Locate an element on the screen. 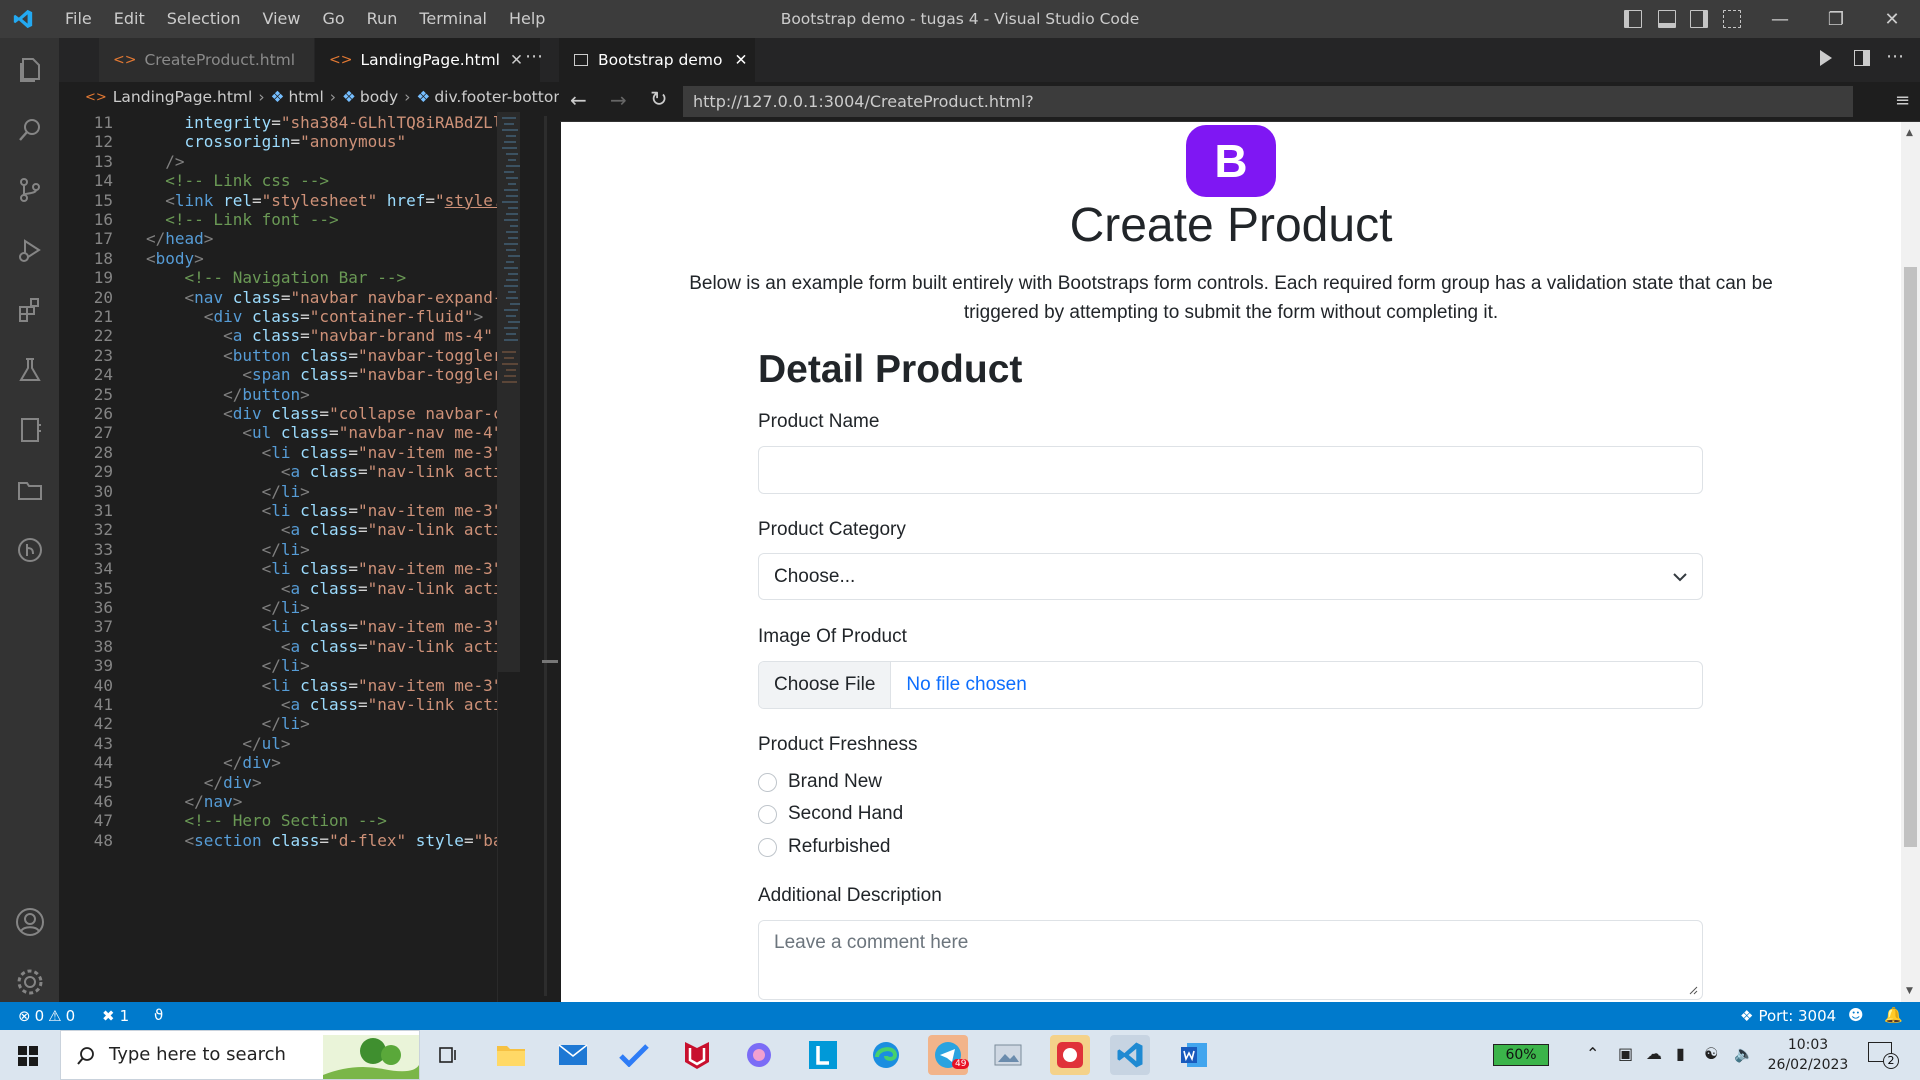  menu-terminal: Terminal is located at coordinates (453, 19).